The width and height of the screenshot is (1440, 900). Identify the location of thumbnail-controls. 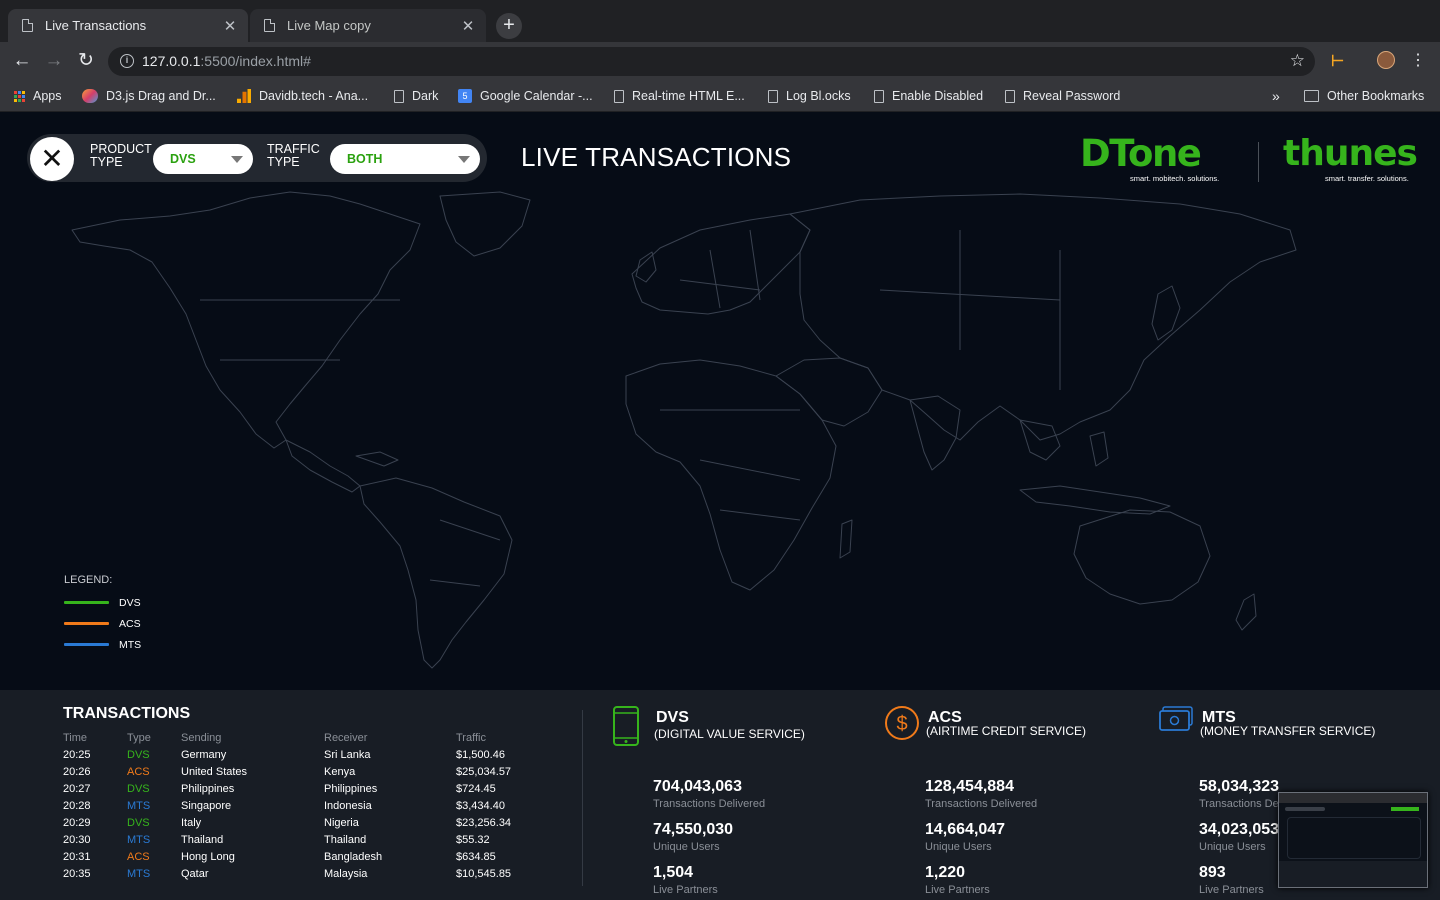
(1305, 809).